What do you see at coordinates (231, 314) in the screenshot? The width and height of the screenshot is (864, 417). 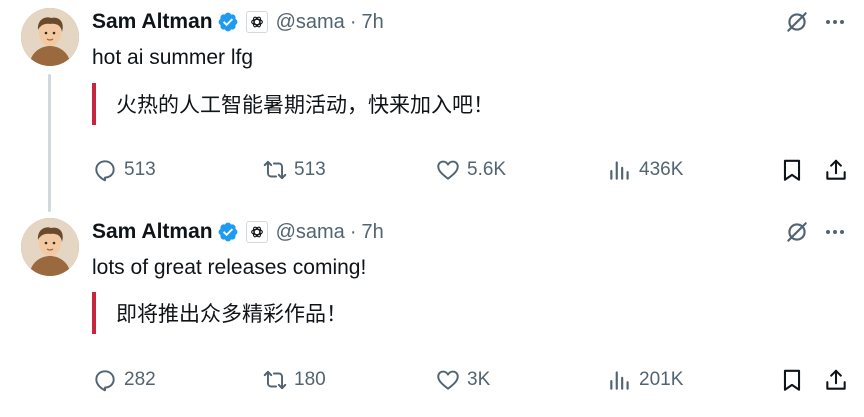 I see `translation-text: 即将推出众多精彩作品！` at bounding box center [231, 314].